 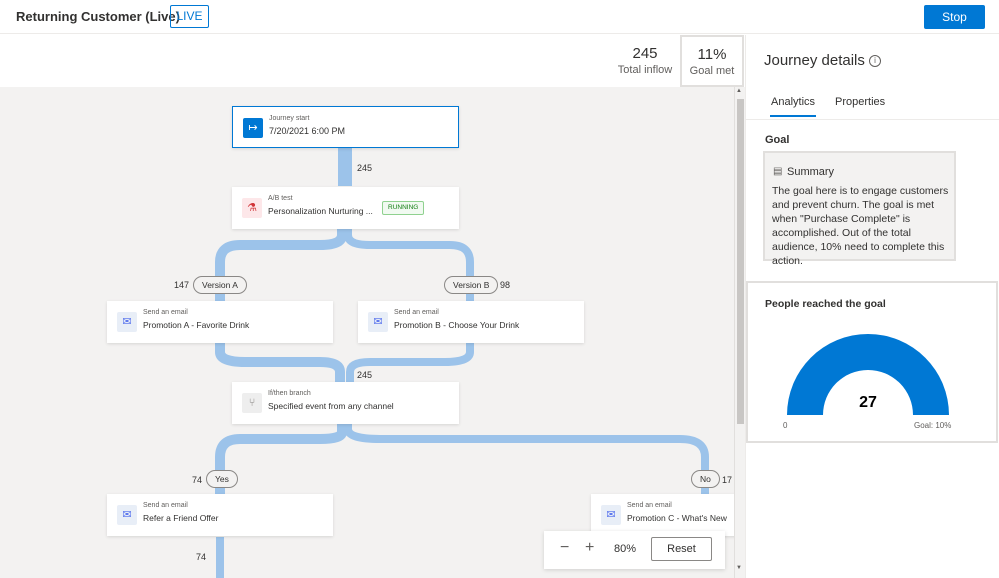 I want to click on top-bar: Returning Customer (Live) LIVE Stop, so click(x=499, y=17).